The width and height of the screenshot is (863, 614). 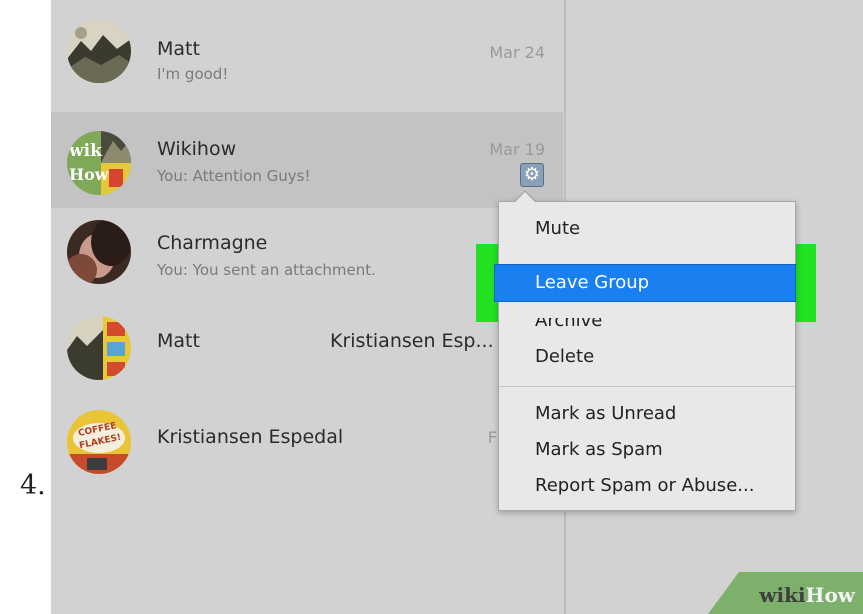 I want to click on menu-item-delete: Delete, so click(x=647, y=357).